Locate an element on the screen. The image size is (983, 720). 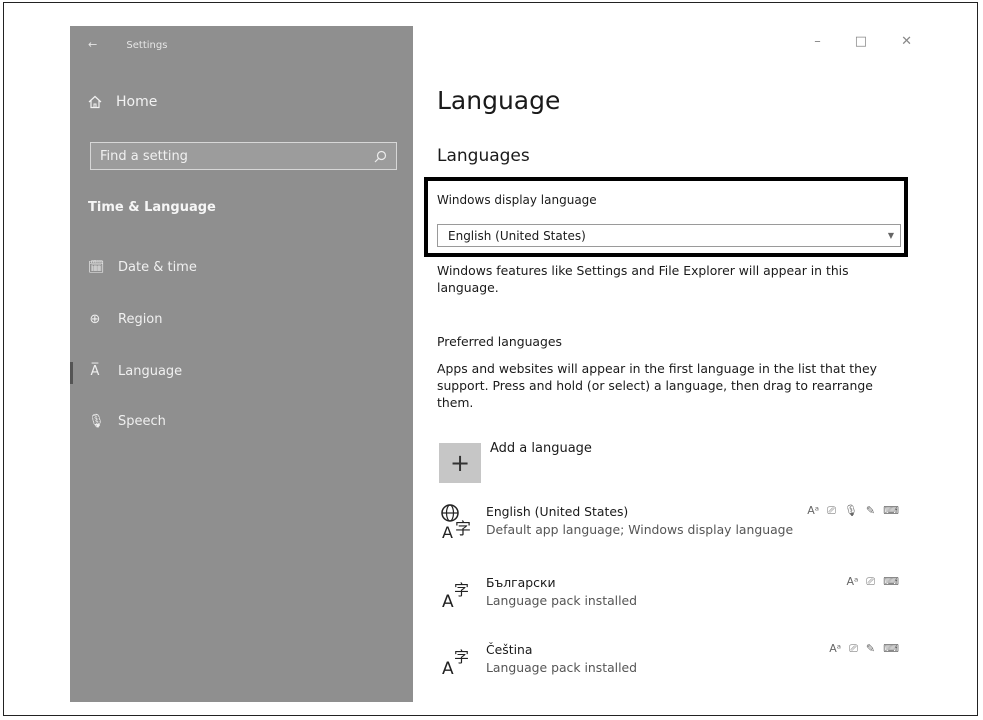
sidebar-item-language: A̅ Language is located at coordinates (135, 371).